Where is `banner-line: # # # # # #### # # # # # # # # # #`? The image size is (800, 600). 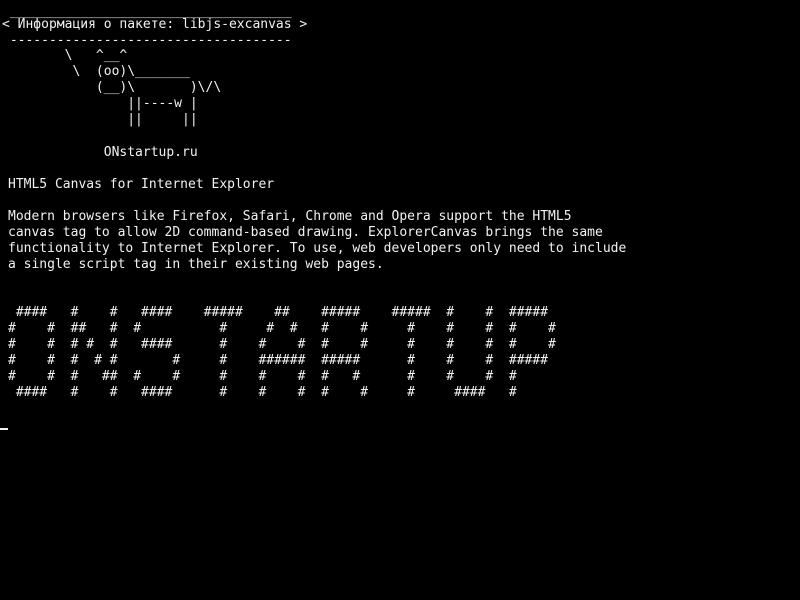
banner-line: # # # # # #### # # # # # # # # # # is located at coordinates (282, 344).